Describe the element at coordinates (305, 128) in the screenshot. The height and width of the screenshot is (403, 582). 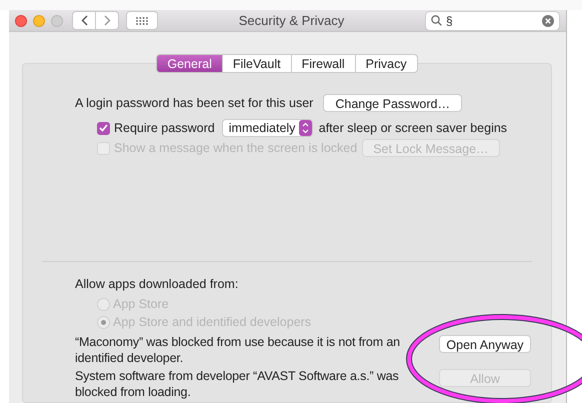
I see `stepper-arrows-icon` at that location.